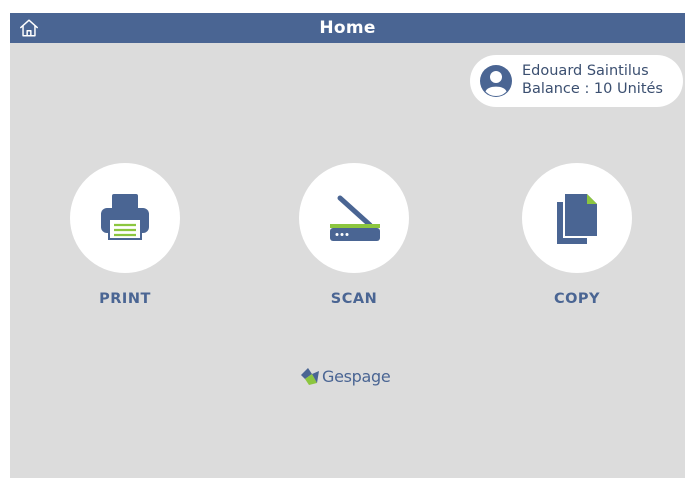 Image resolution: width=686 pixels, height=479 pixels. Describe the element at coordinates (585, 71) in the screenshot. I see `user-name: Edouard Saintilus` at that location.